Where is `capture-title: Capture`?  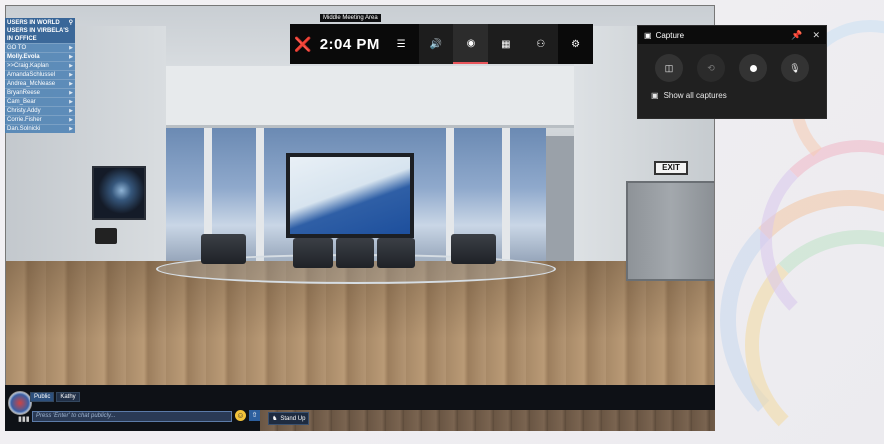 capture-title: Capture is located at coordinates (670, 35).